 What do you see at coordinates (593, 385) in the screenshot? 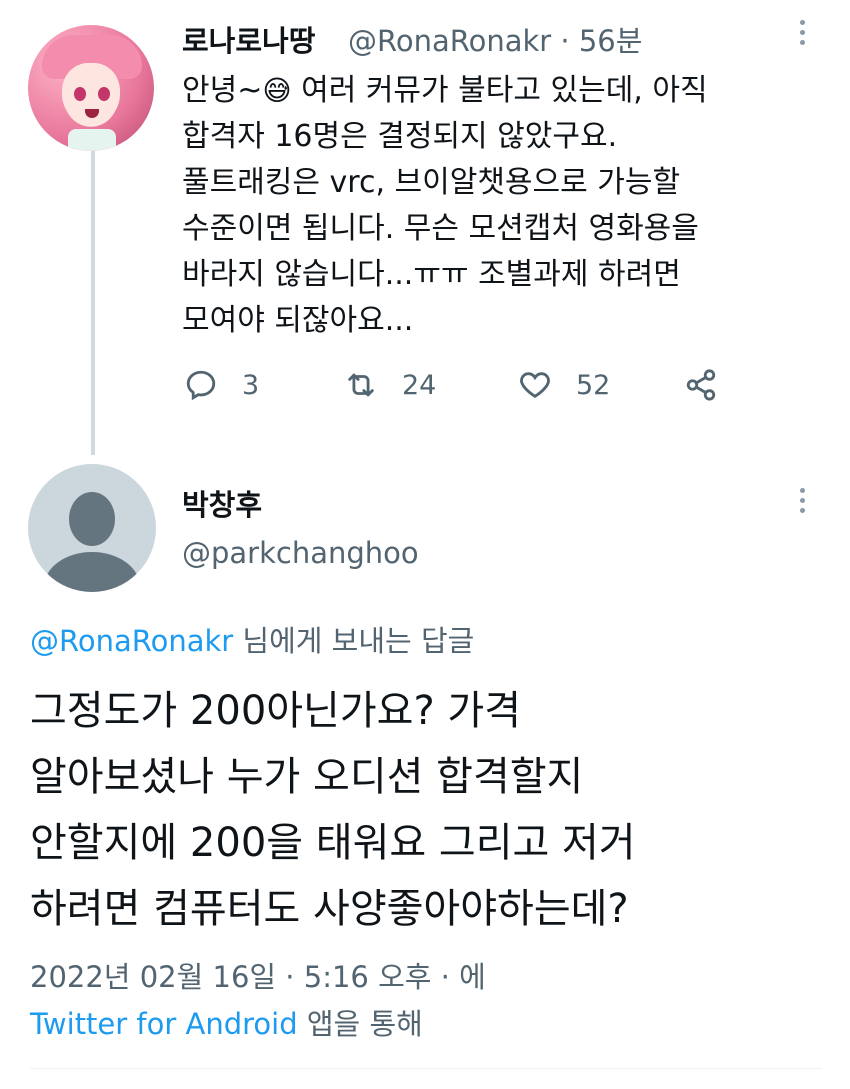
I see `like-count: 52` at bounding box center [593, 385].